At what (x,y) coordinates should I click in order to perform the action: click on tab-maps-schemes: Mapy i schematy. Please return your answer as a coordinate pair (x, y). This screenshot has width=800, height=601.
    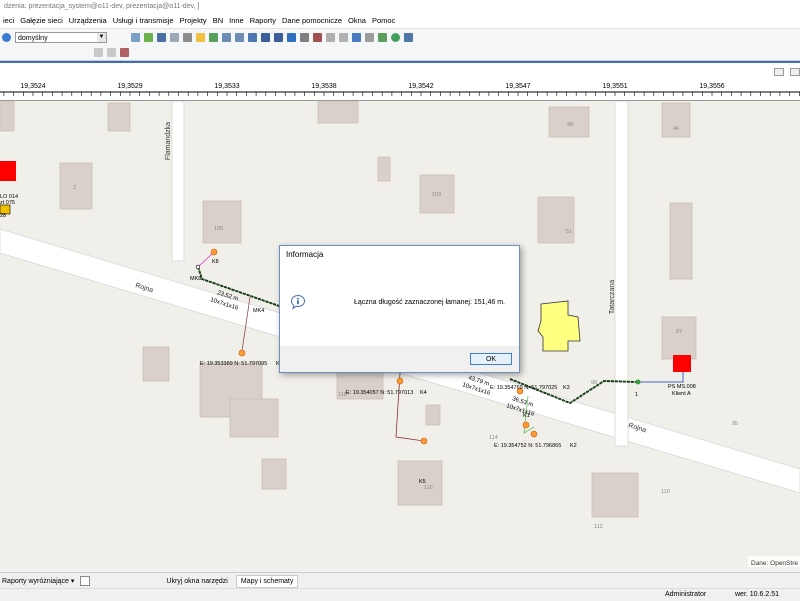
    Looking at the image, I should click on (267, 581).